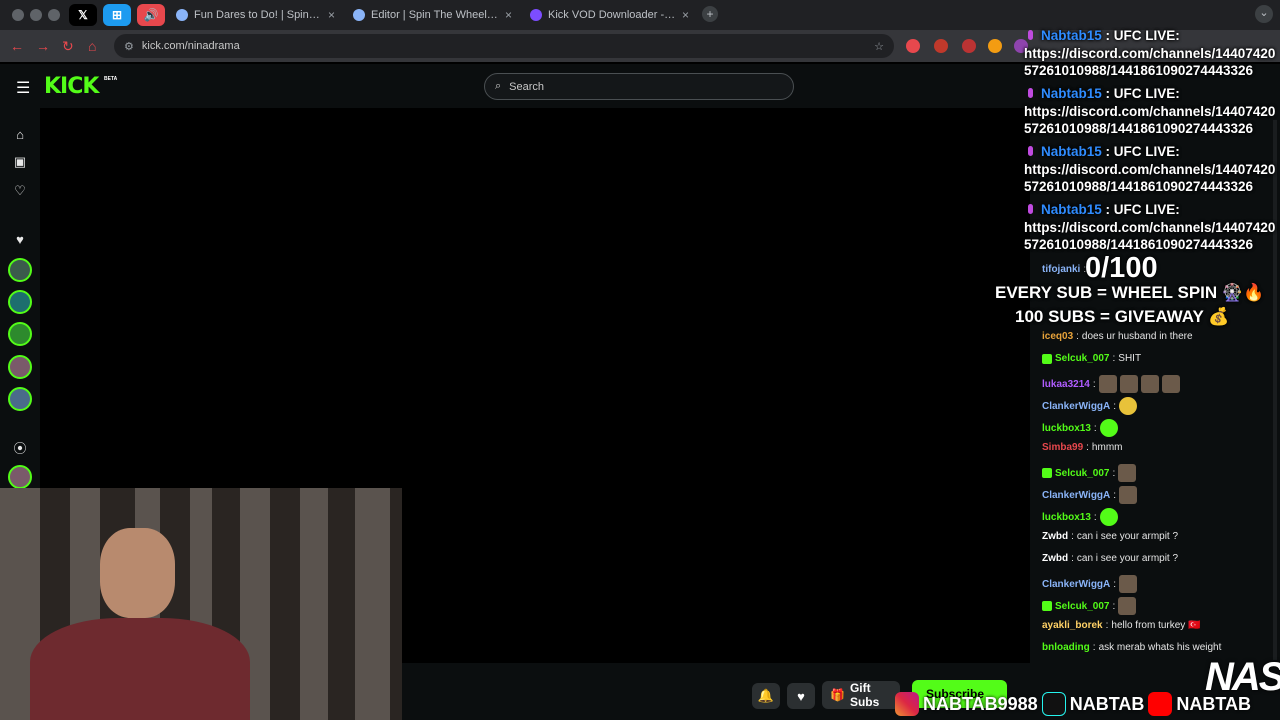 This screenshot has width=1280, height=720. I want to click on browse-icon: ▣, so click(20, 162).